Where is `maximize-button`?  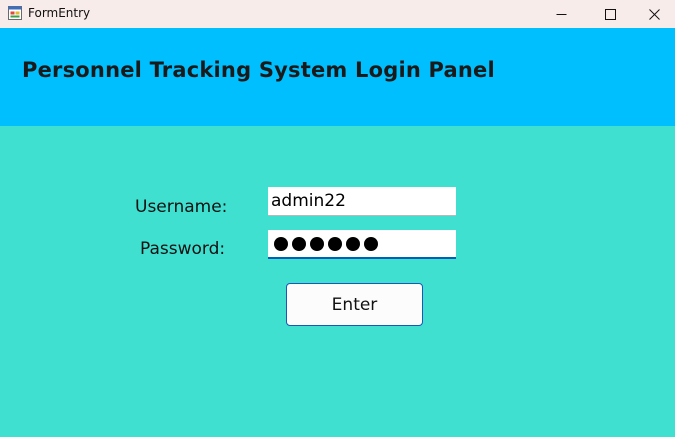 maximize-button is located at coordinates (610, 14).